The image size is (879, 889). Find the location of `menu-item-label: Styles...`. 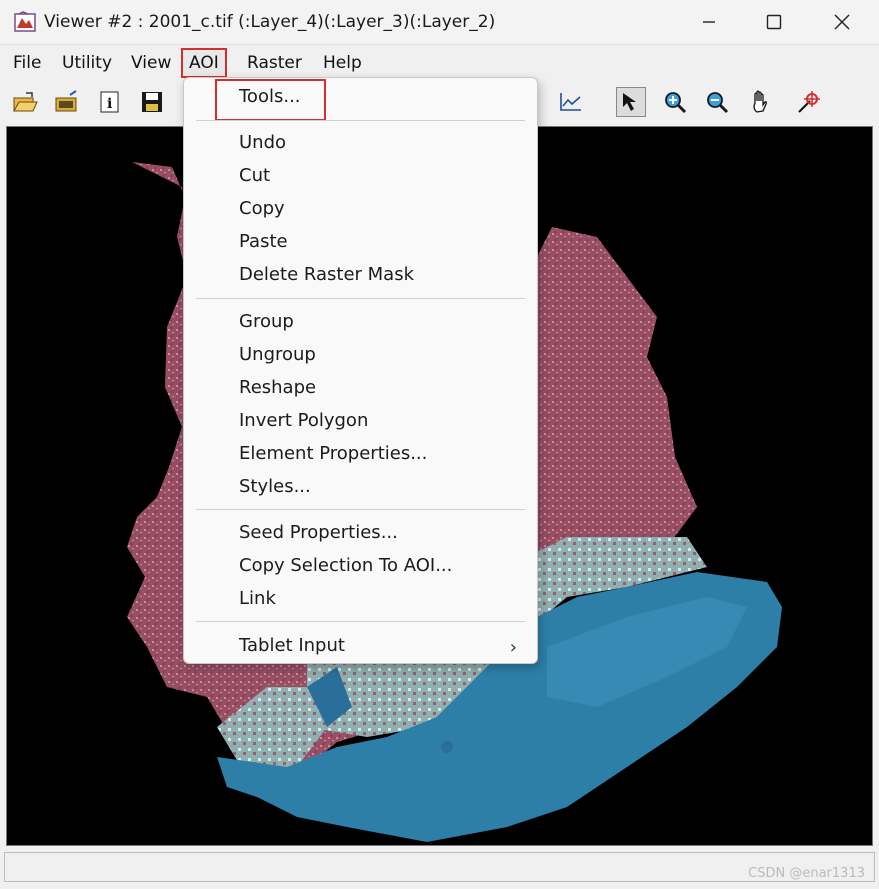

menu-item-label: Styles... is located at coordinates (275, 486).